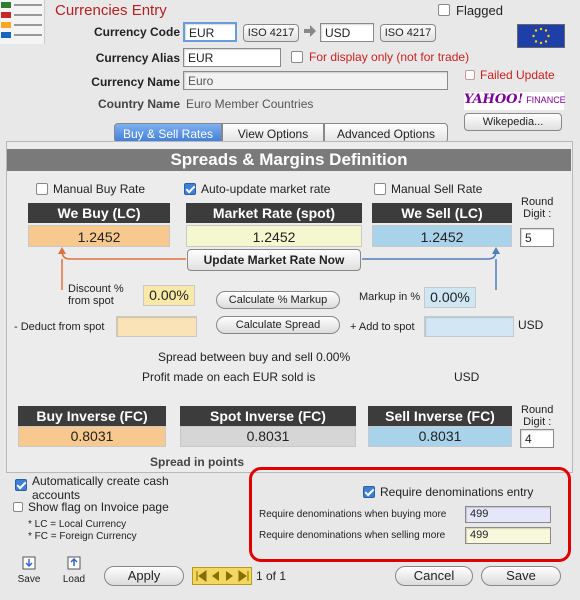 The width and height of the screenshot is (580, 600). Describe the element at coordinates (169, 295) in the screenshot. I see `discount-value-field: 0.00%` at that location.